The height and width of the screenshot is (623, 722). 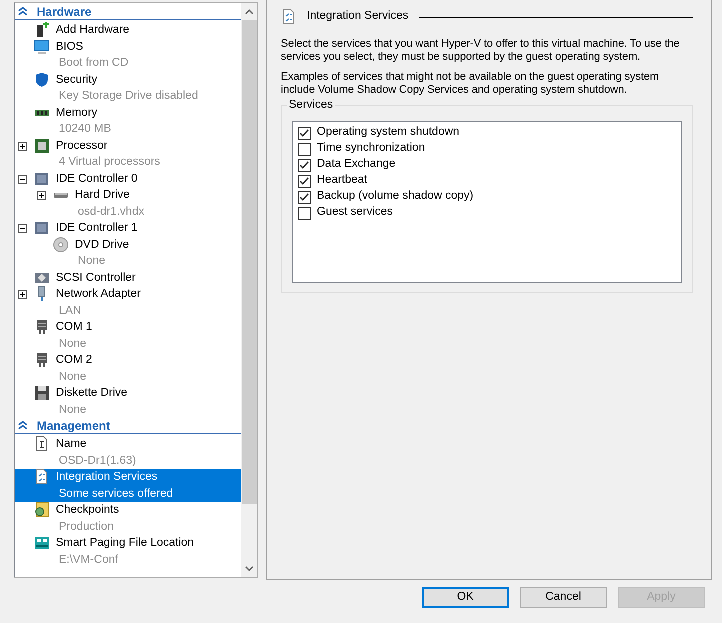 I want to click on scroll-down-icon, so click(x=249, y=569).